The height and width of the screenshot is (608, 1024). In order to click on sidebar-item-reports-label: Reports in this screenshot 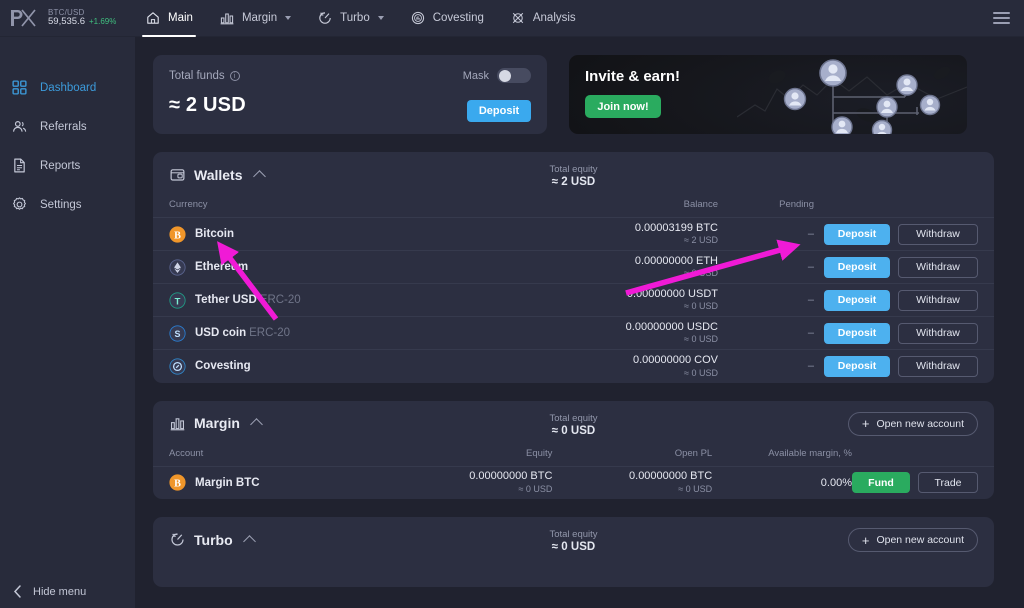, I will do `click(60, 165)`.